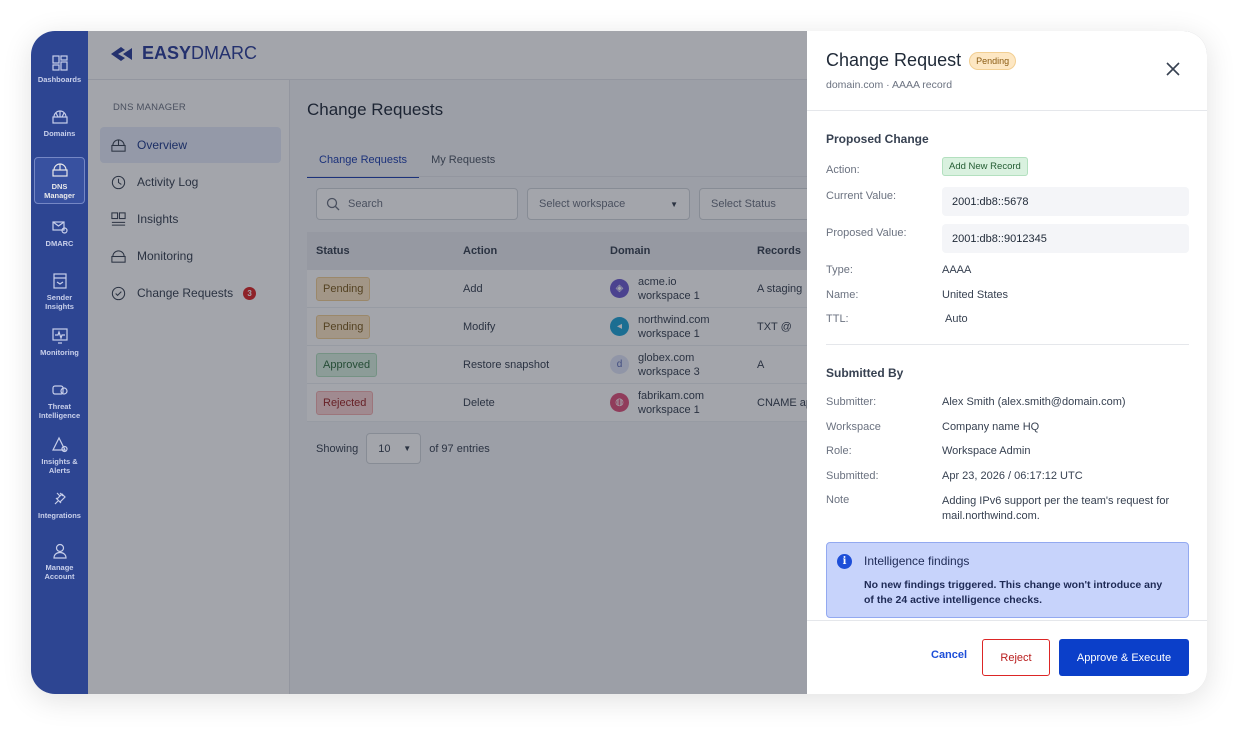 Image resolution: width=1238 pixels, height=729 pixels. I want to click on drawer-title-row: Change Request Pending, so click(921, 60).